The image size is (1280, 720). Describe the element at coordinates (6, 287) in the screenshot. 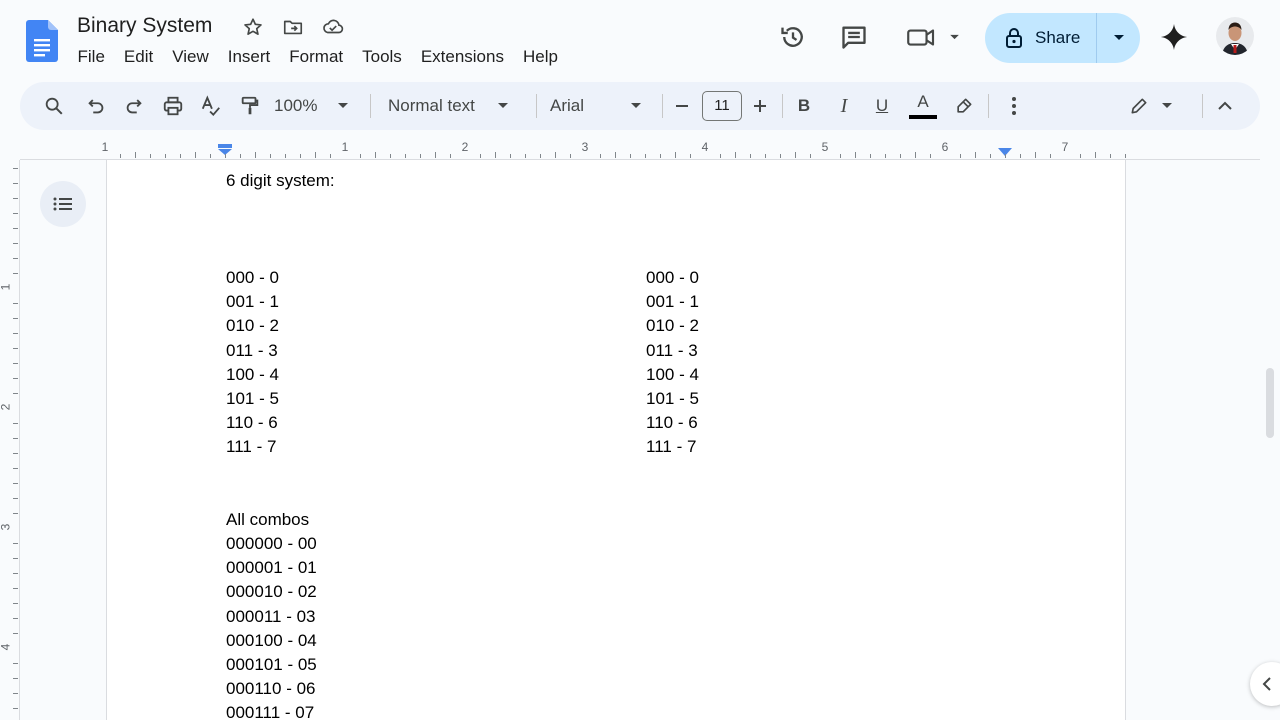

I see `vertical-ruler-number: 1` at that location.